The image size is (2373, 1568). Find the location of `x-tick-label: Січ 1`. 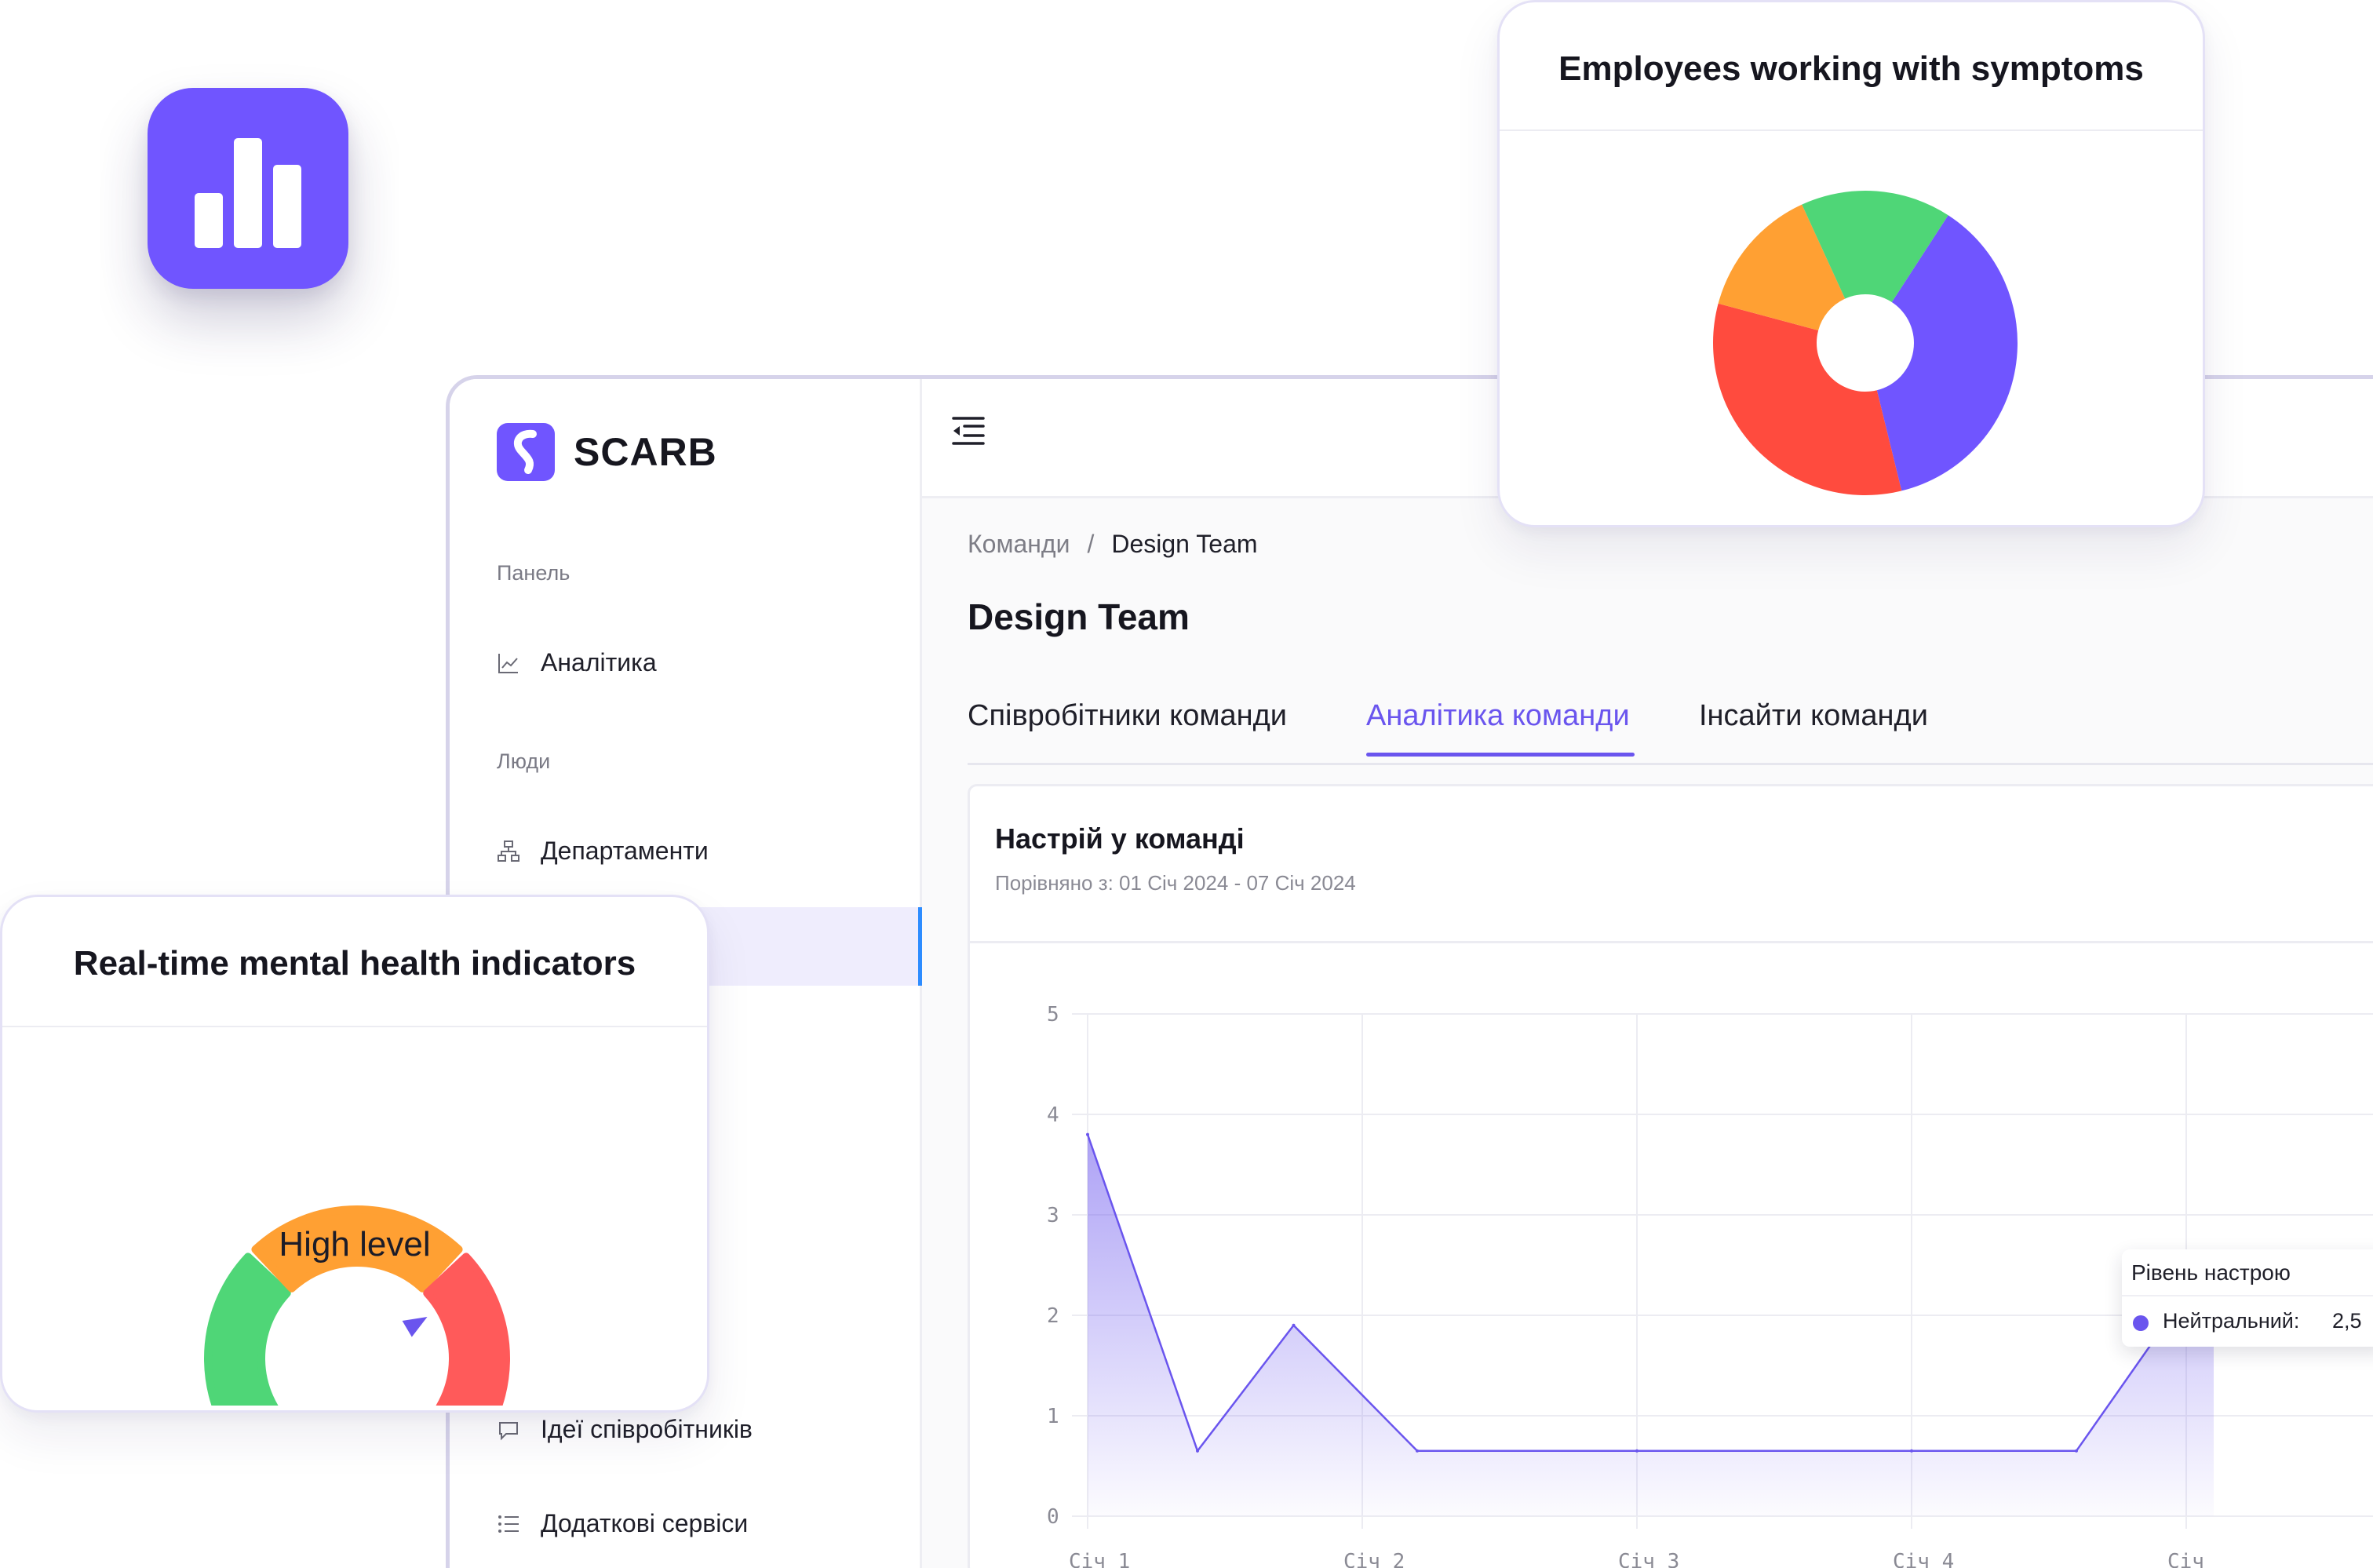

x-tick-label: Січ 1 is located at coordinates (1099, 1559).